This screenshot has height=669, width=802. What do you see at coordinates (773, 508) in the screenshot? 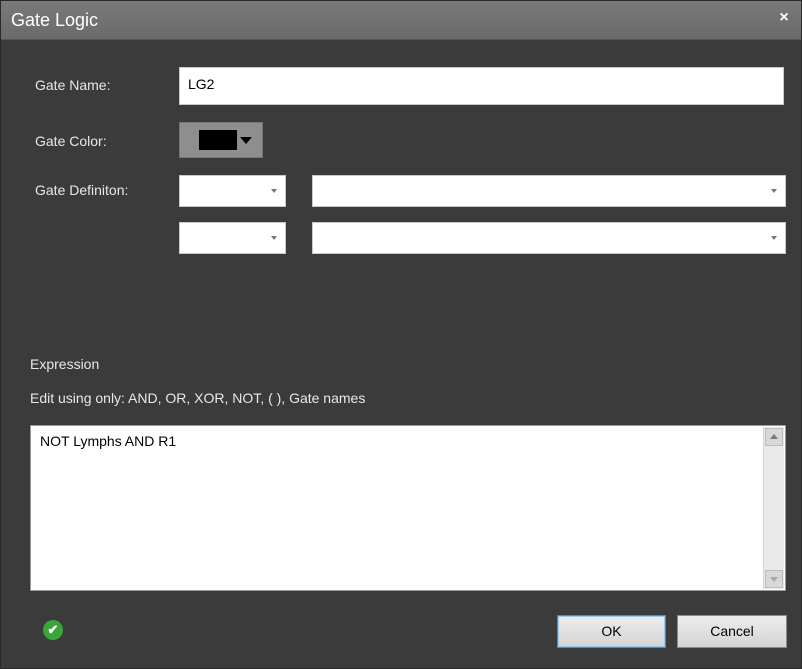
I see `expression-scrollbar` at bounding box center [773, 508].